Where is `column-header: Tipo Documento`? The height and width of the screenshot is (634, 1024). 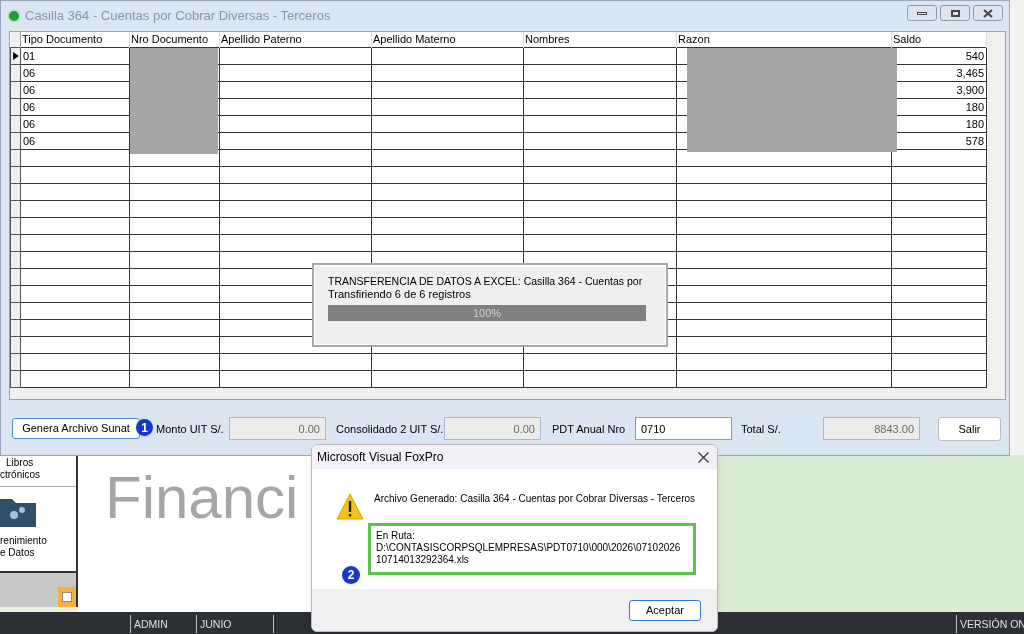
column-header: Tipo Documento is located at coordinates (75, 39).